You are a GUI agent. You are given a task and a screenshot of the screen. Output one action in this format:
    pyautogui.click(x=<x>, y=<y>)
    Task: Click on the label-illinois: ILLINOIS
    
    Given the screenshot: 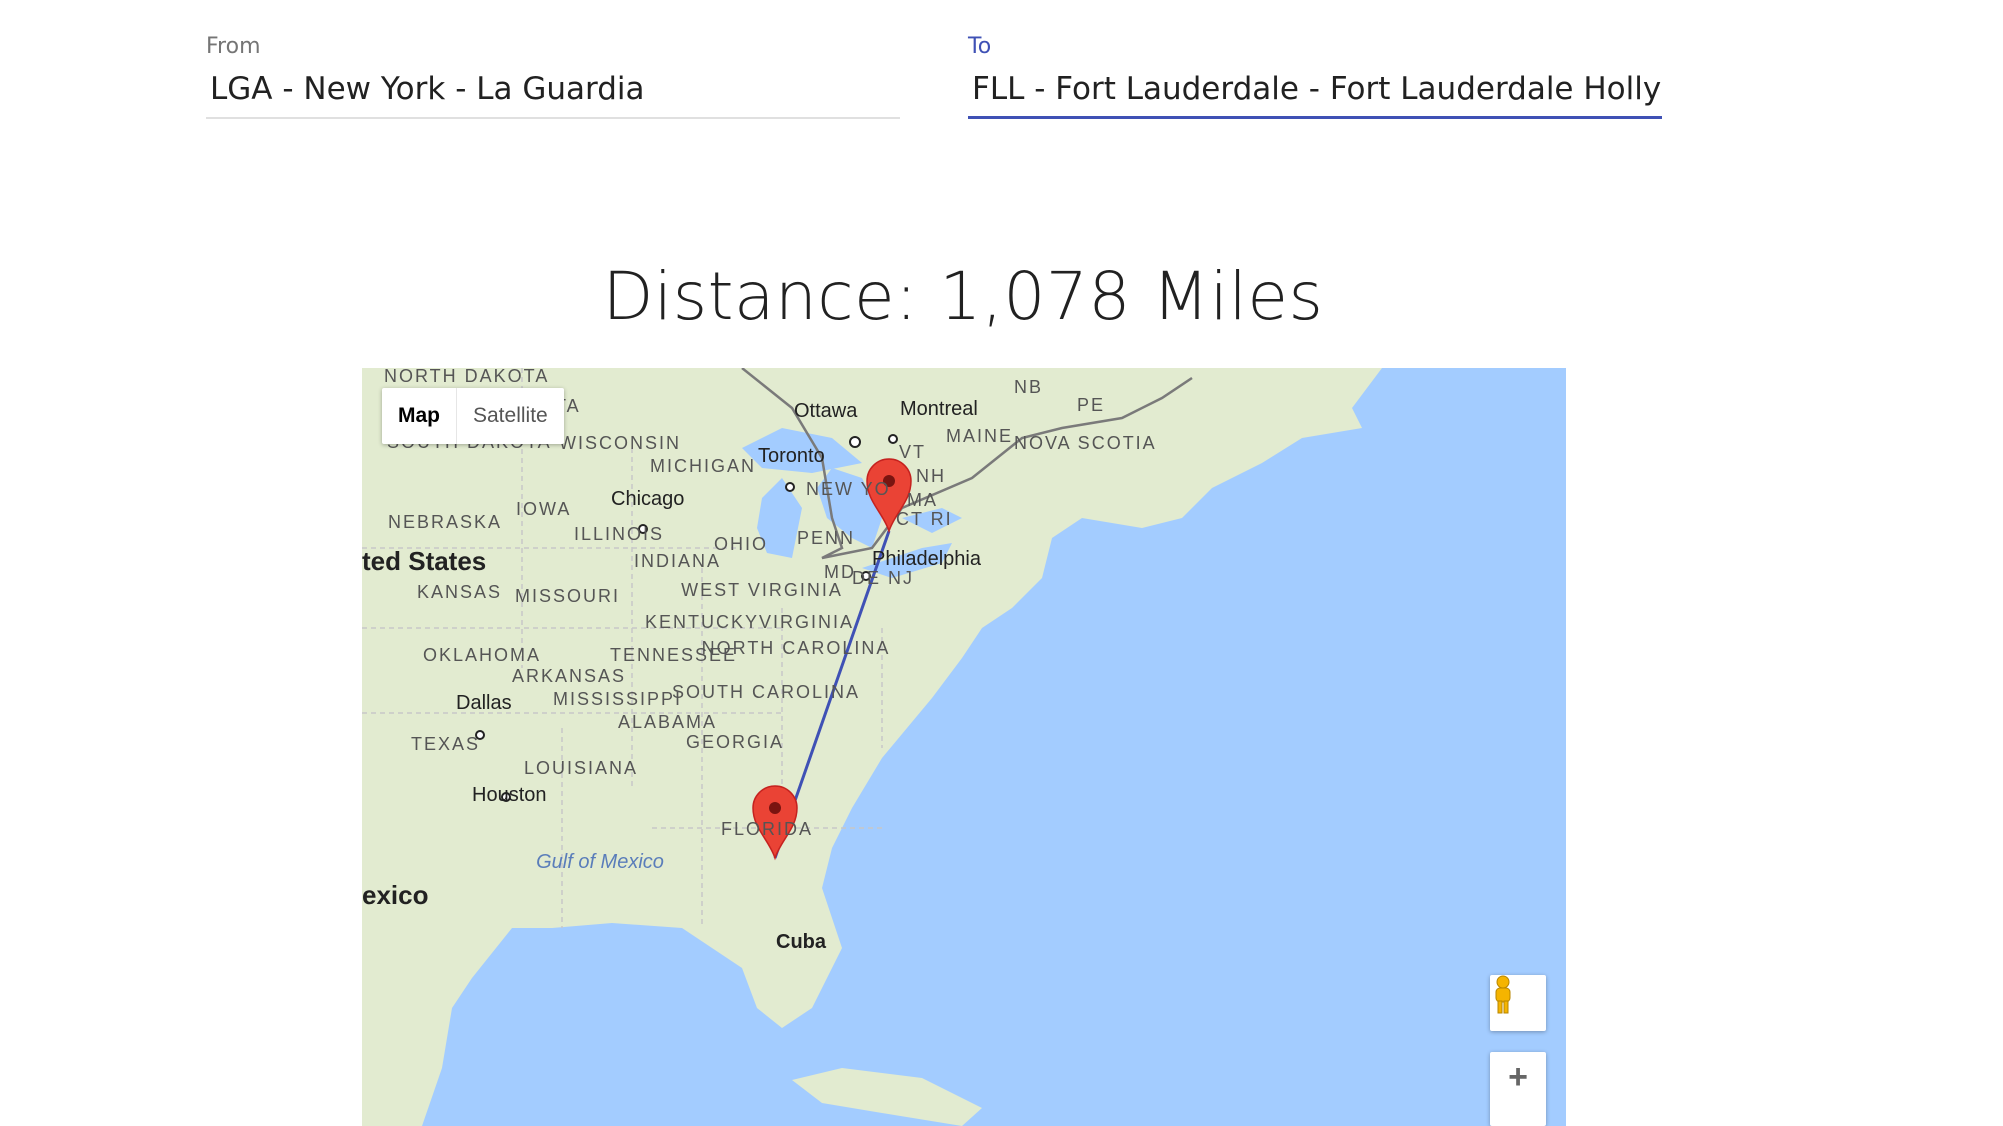 What is the action you would take?
    pyautogui.click(x=619, y=534)
    